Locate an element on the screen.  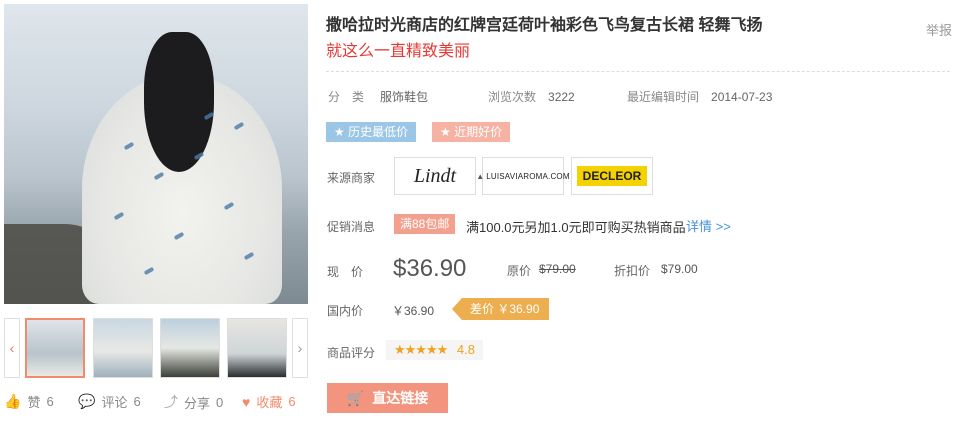
rating-stars: ★★★★★ is located at coordinates (421, 349).